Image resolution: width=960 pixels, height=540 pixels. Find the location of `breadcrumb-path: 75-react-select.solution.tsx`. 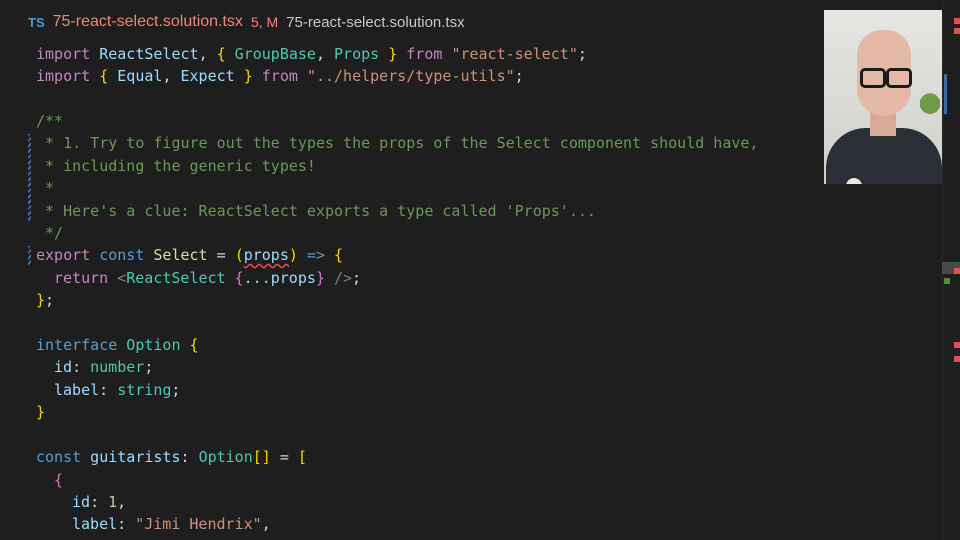

breadcrumb-path: 75-react-select.solution.tsx is located at coordinates (375, 22).